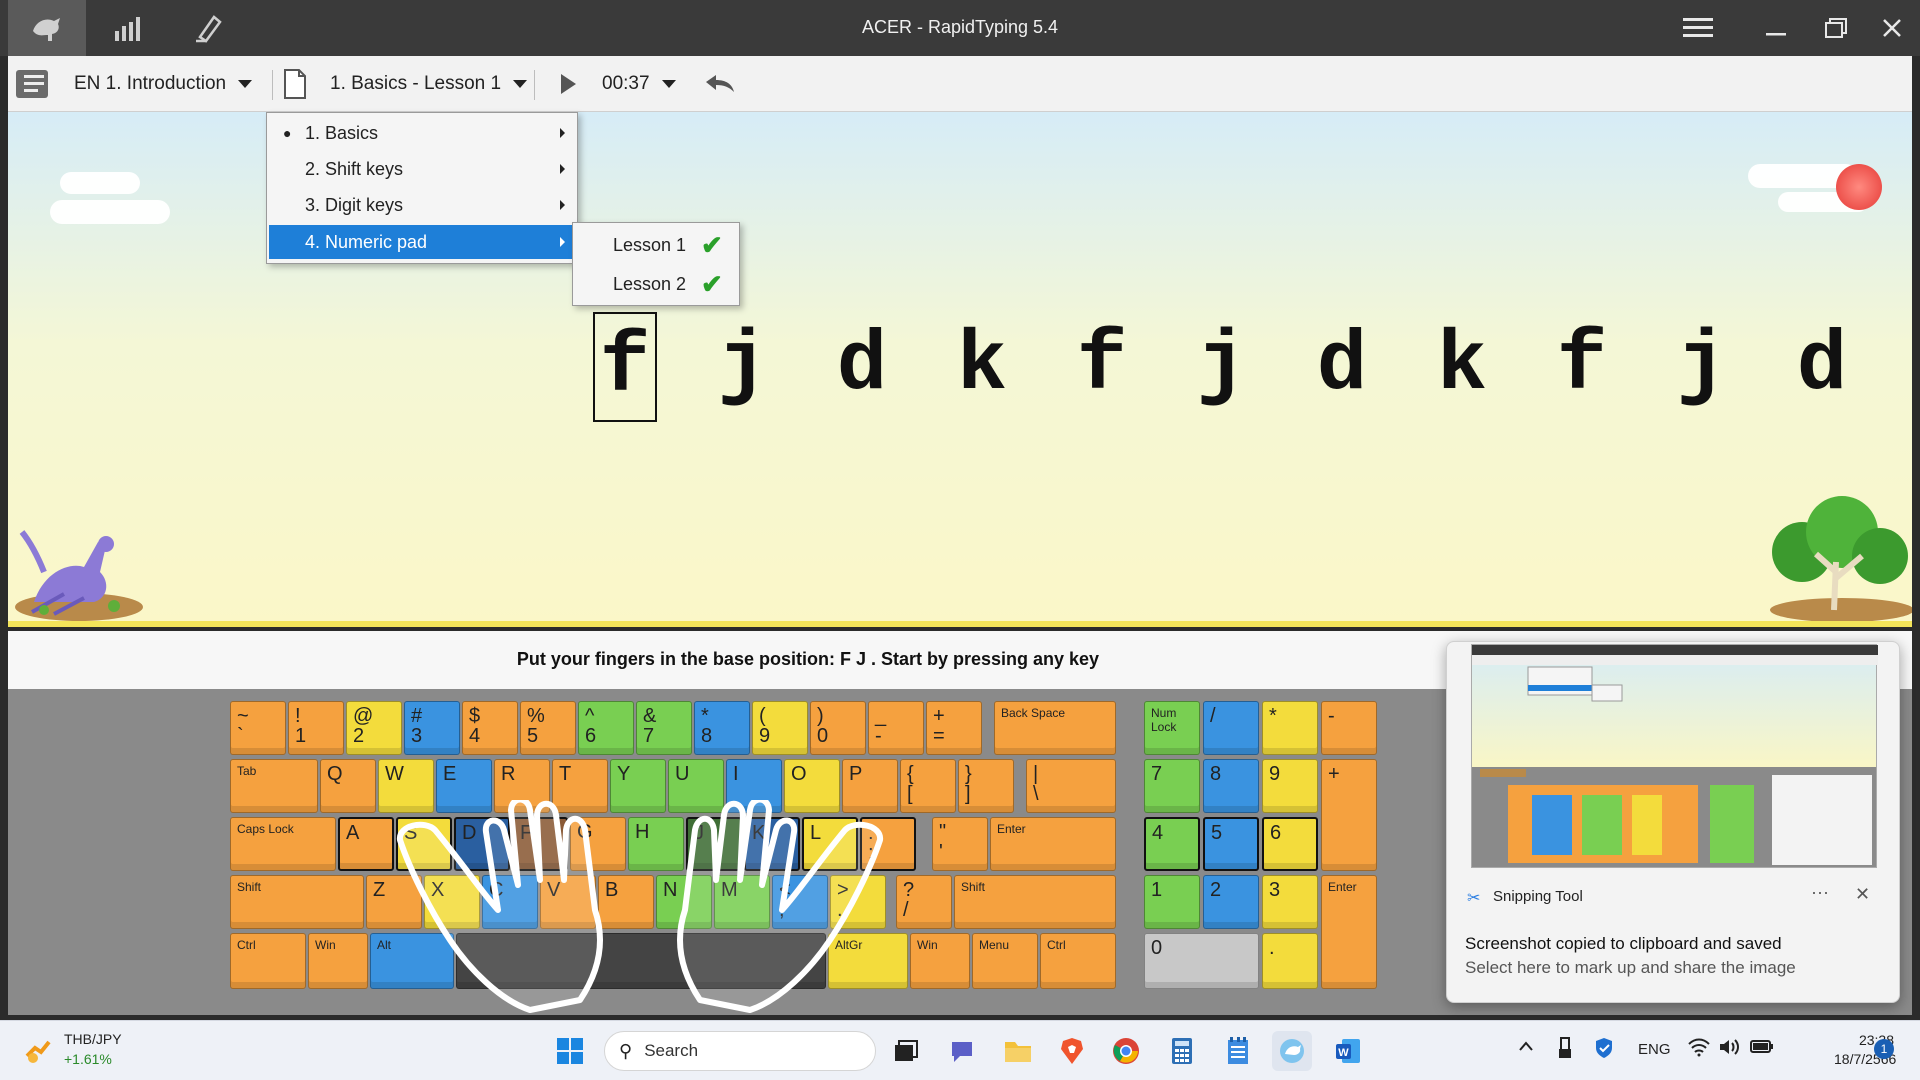 This screenshot has width=1920, height=1080. I want to click on key-label: _, so click(881, 716).